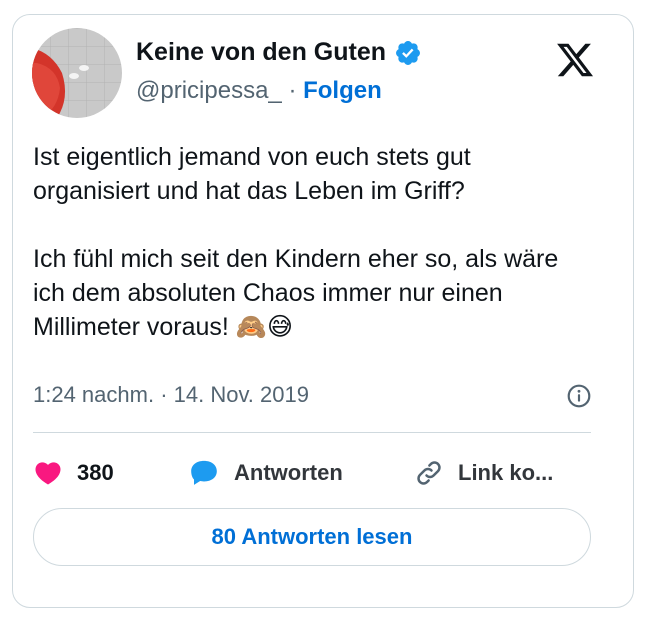 Image resolution: width=651 pixels, height=633 pixels. I want to click on grinning-sweat-emoji: 😅, so click(280, 327).